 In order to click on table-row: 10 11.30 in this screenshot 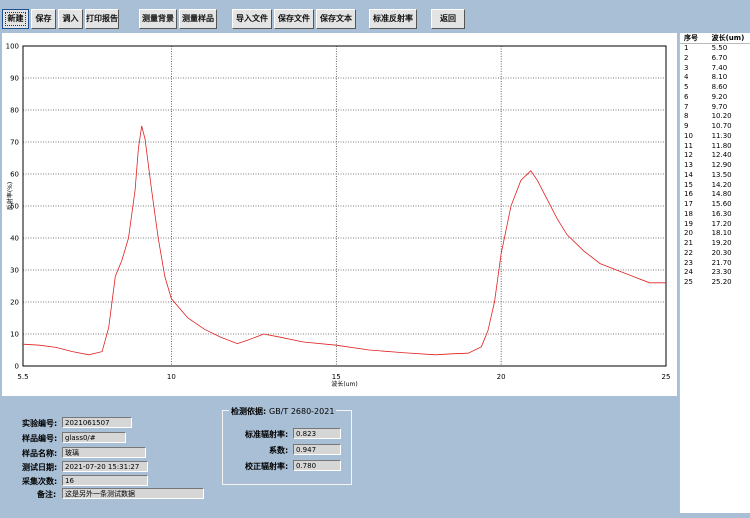, I will do `click(715, 137)`.